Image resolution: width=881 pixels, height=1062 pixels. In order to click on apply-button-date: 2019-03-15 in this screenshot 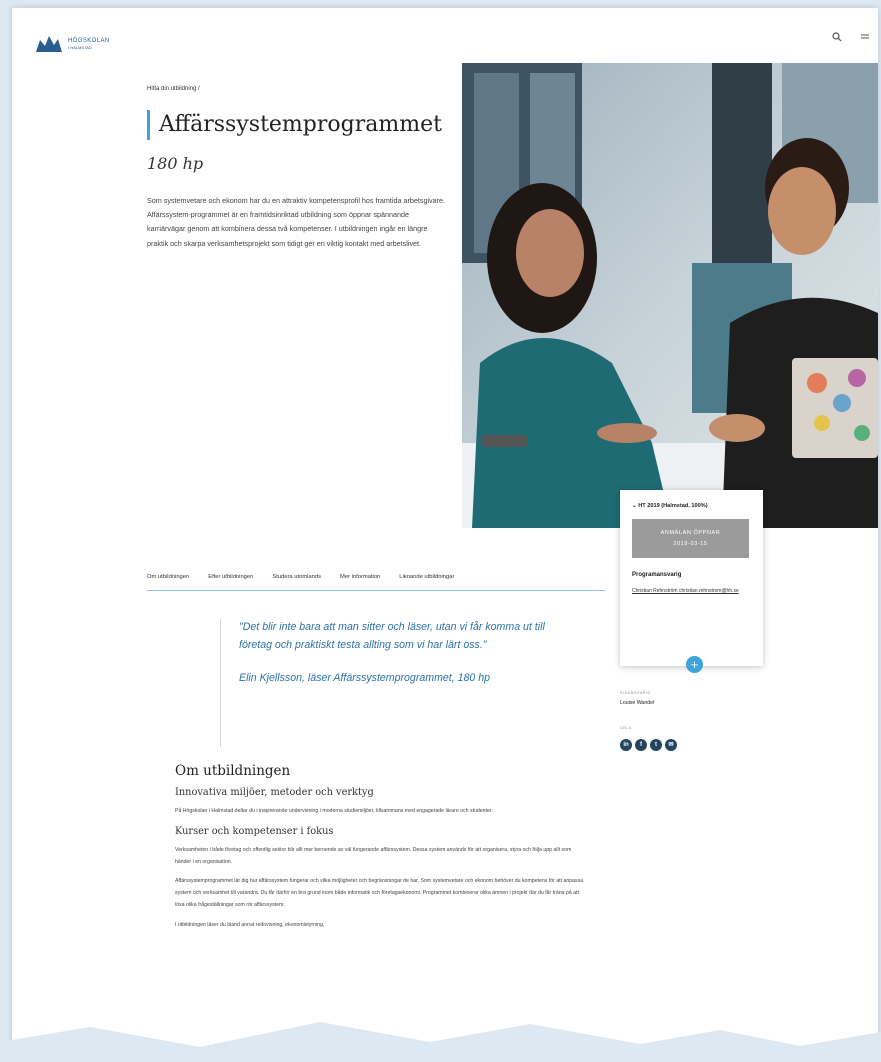, I will do `click(690, 544)`.